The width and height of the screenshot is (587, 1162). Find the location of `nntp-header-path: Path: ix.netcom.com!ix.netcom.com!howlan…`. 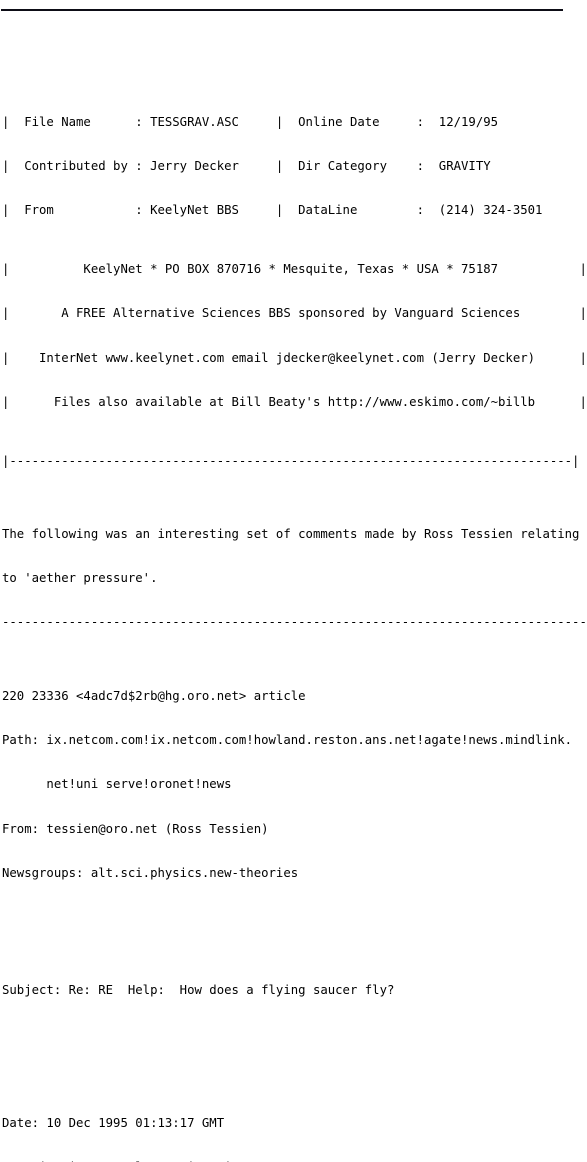

nntp-header-path: Path: ix.netcom.com!ix.netcom.com!howlan… is located at coordinates (287, 740).